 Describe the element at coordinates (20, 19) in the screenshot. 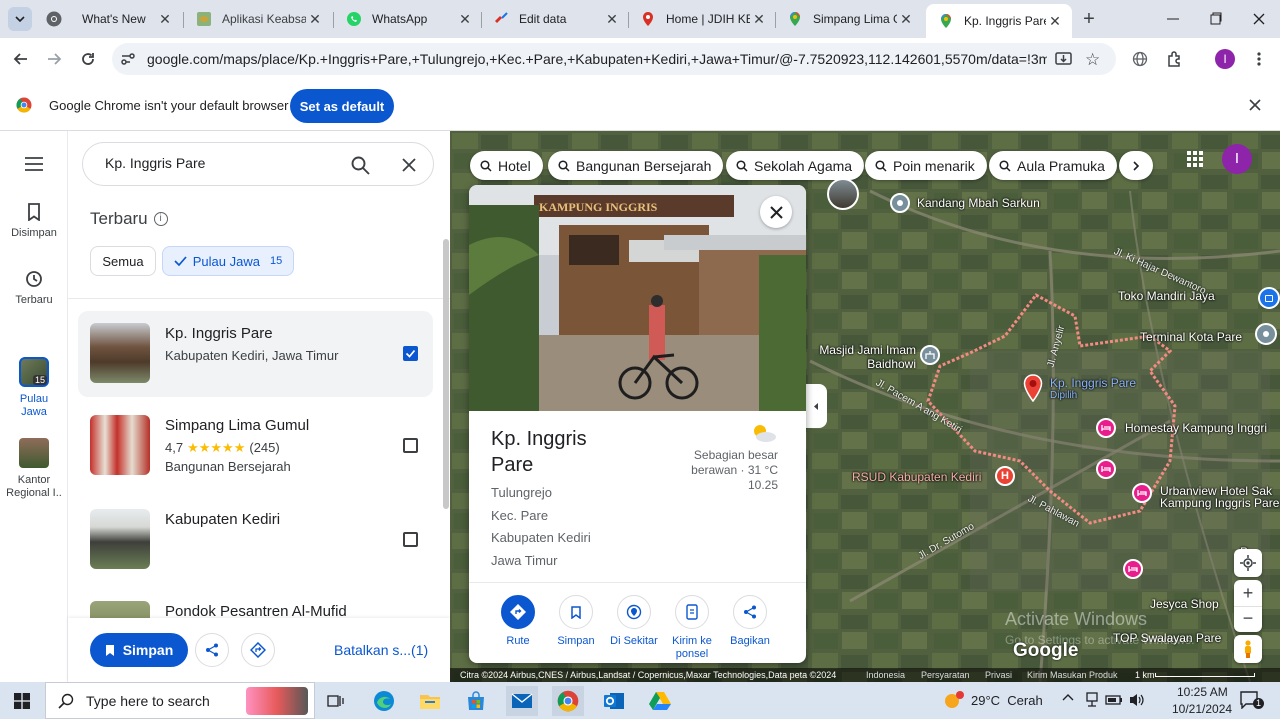

I see `tab-search-button` at that location.